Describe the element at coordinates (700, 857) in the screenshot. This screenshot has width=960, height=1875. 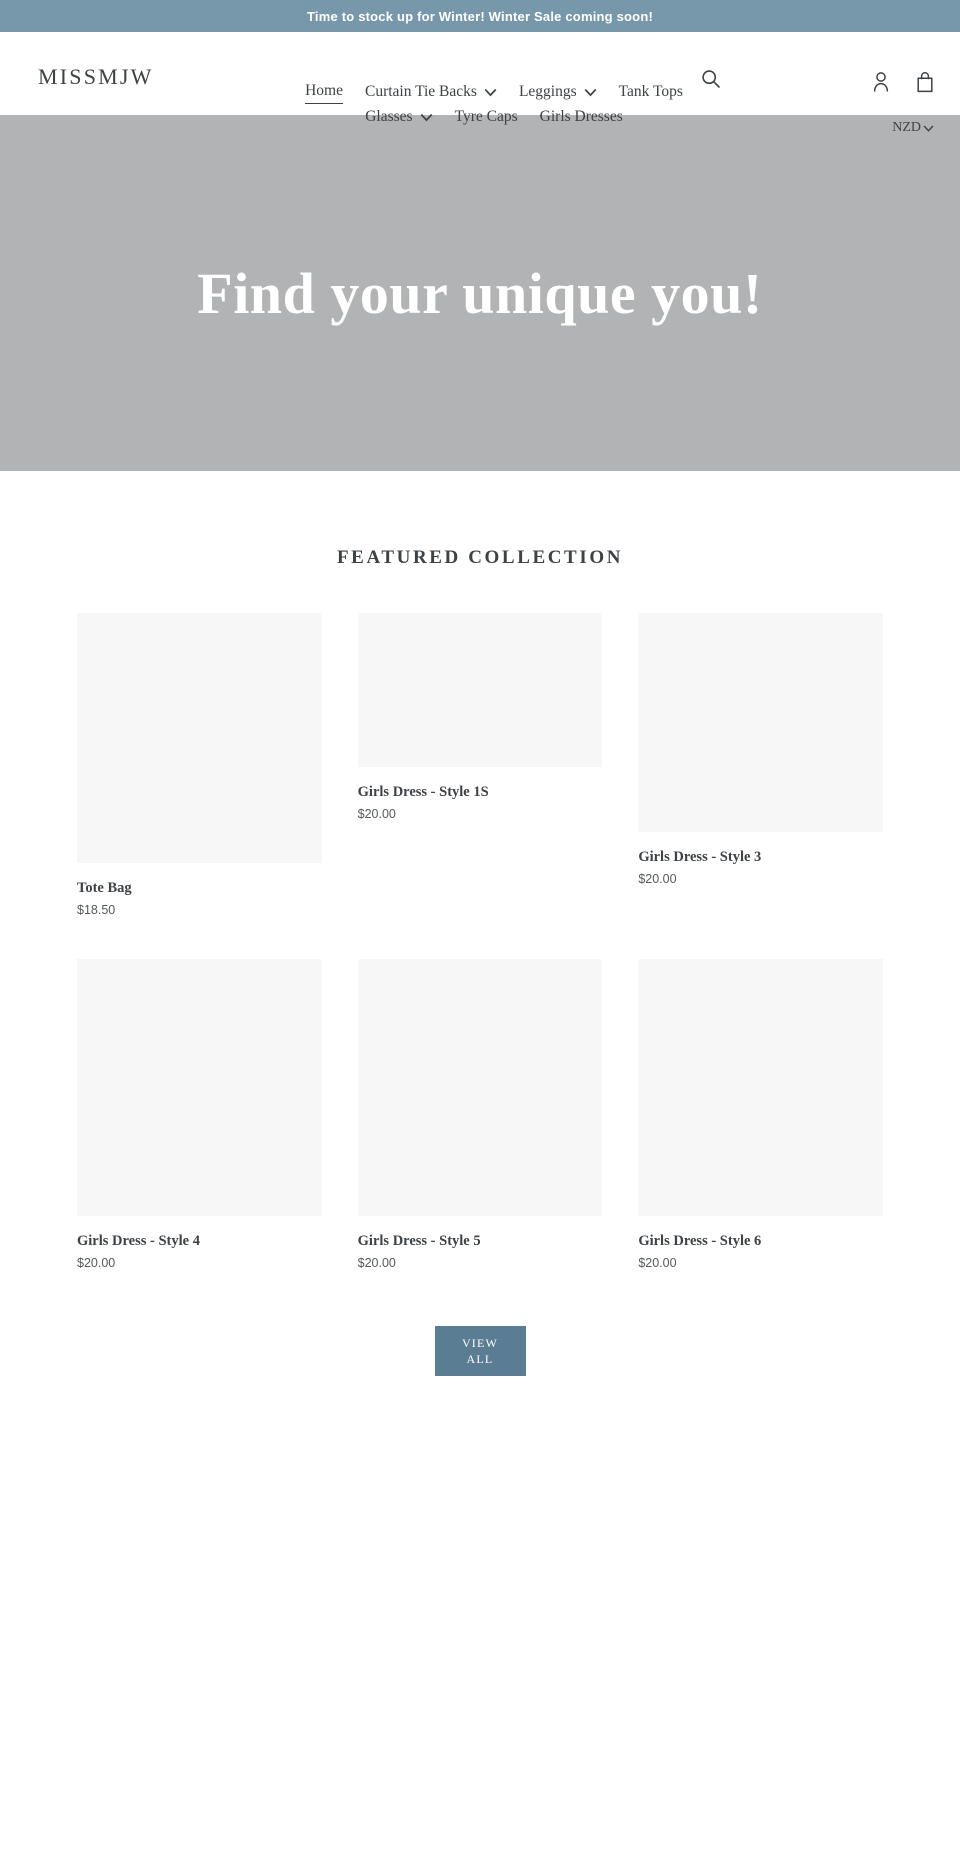
I see `product-title: Girls Dress - Style 3` at that location.